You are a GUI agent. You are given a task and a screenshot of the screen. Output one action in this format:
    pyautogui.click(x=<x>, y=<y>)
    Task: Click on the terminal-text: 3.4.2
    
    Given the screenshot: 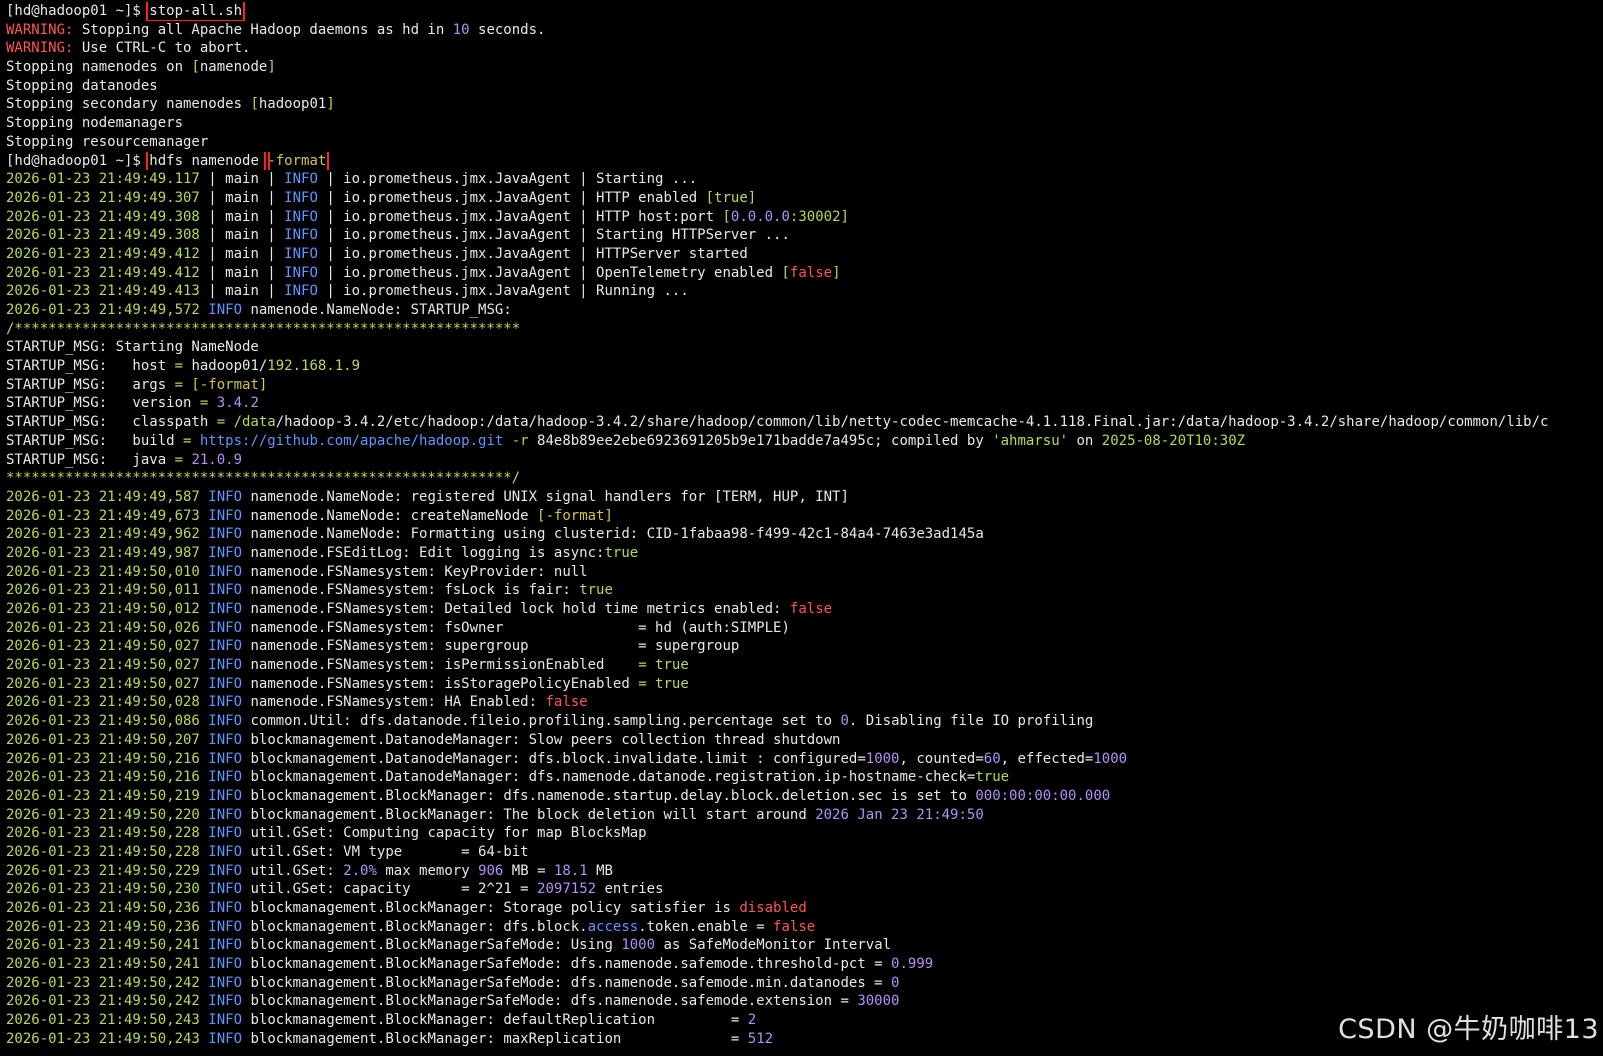 What is the action you would take?
    pyautogui.click(x=237, y=403)
    